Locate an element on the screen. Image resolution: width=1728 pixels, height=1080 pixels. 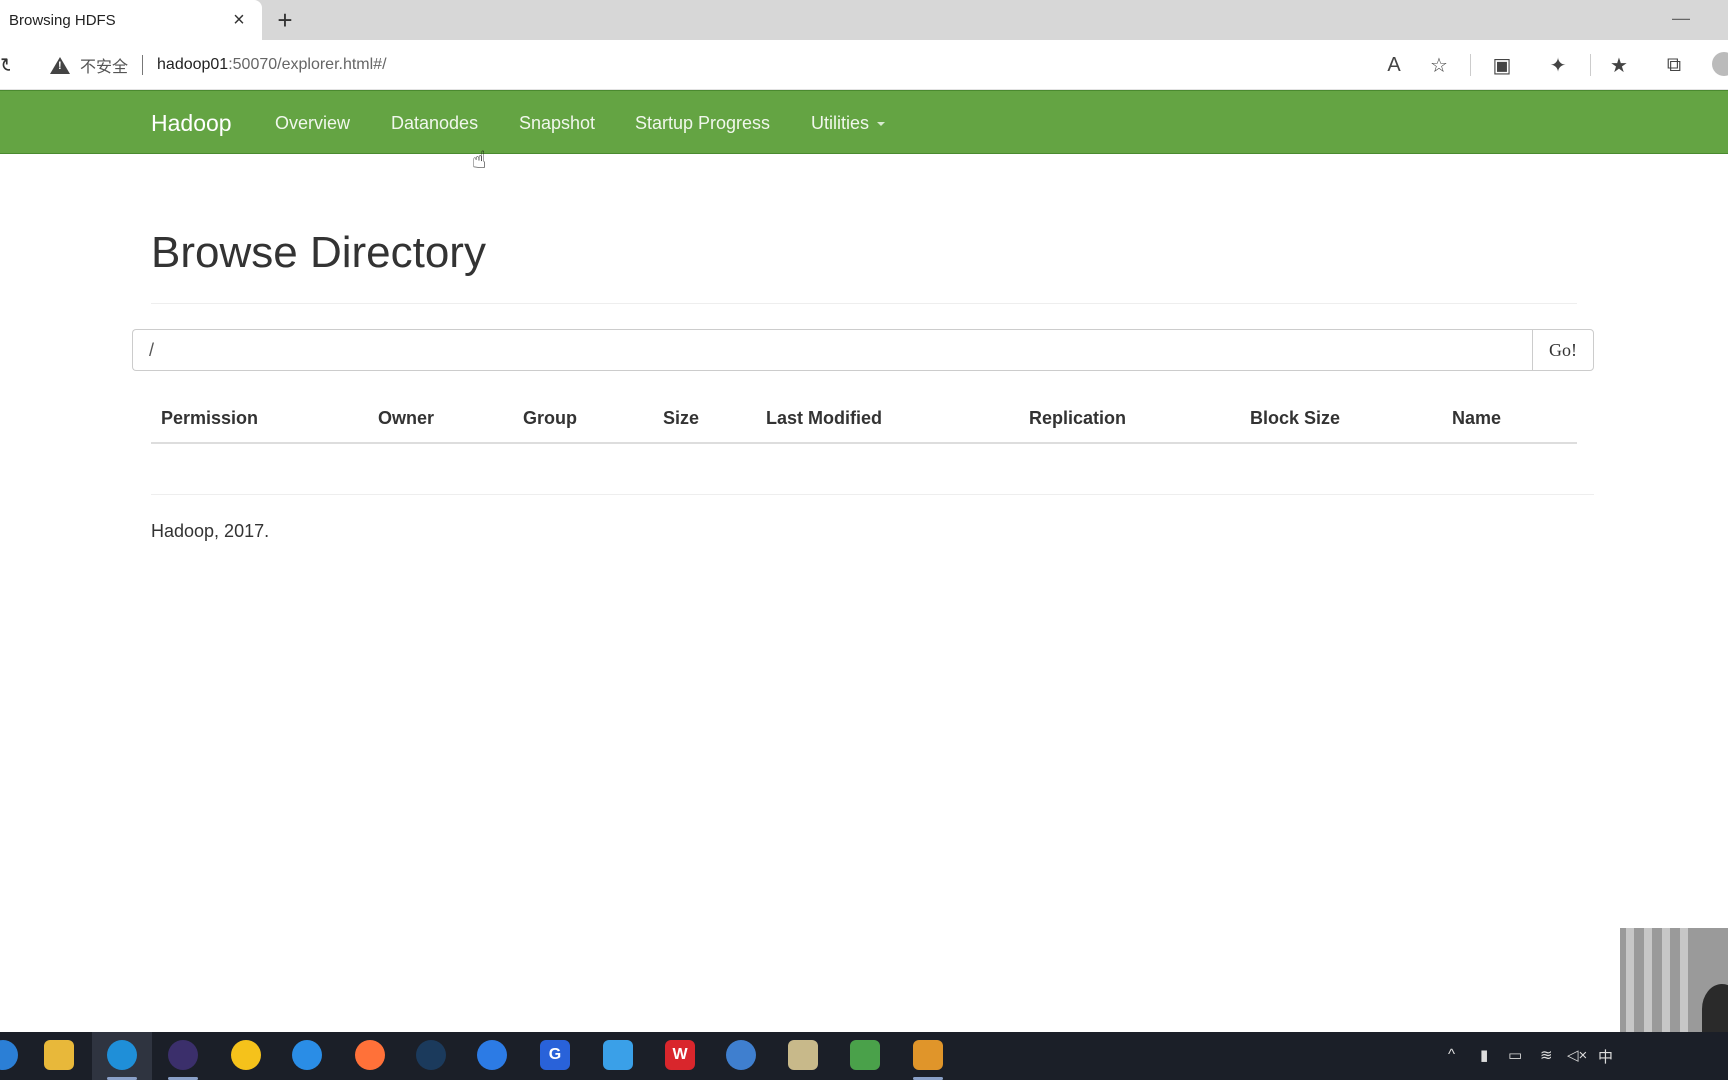
chevron-up-icon: ^ is located at coordinates (1451, 1054).